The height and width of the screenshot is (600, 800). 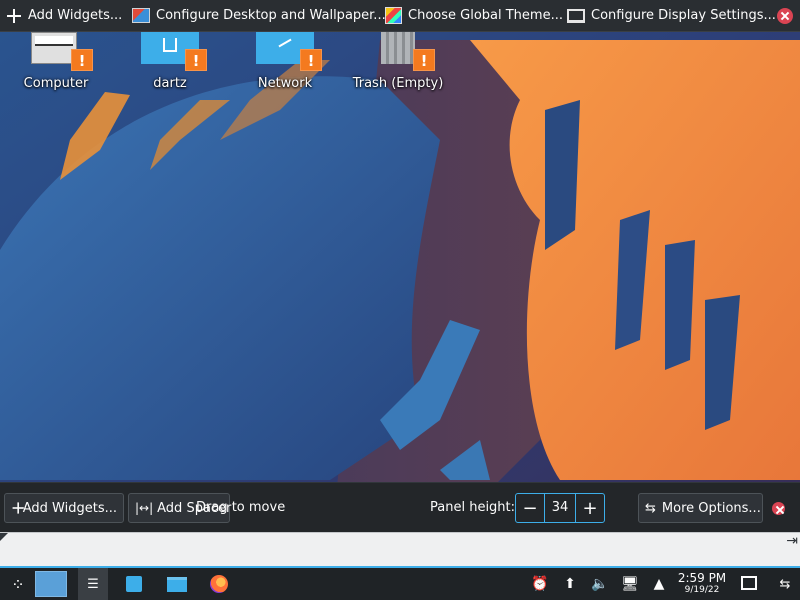 I want to click on close-edit-mode-button, so click(x=785, y=16).